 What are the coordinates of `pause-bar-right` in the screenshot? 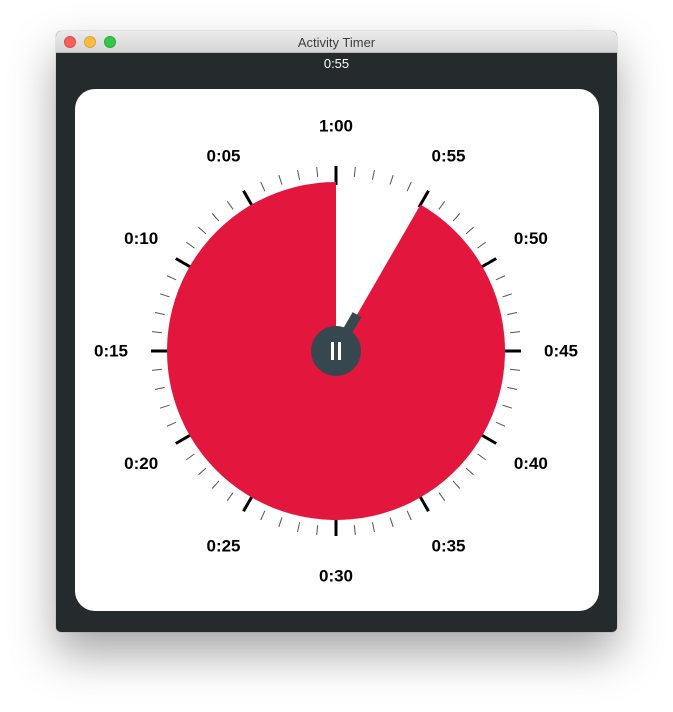 It's located at (339, 351).